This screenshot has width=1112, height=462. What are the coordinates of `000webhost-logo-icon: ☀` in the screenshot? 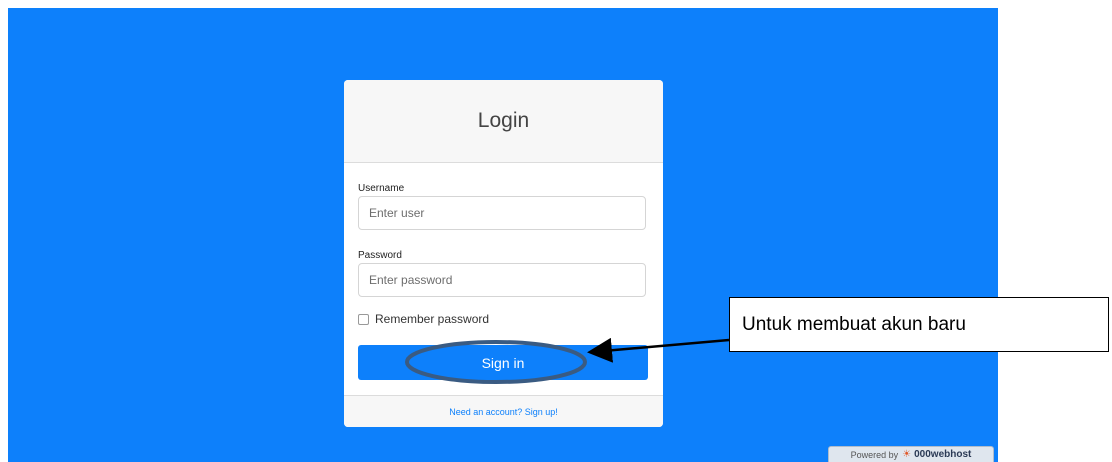 It's located at (907, 454).